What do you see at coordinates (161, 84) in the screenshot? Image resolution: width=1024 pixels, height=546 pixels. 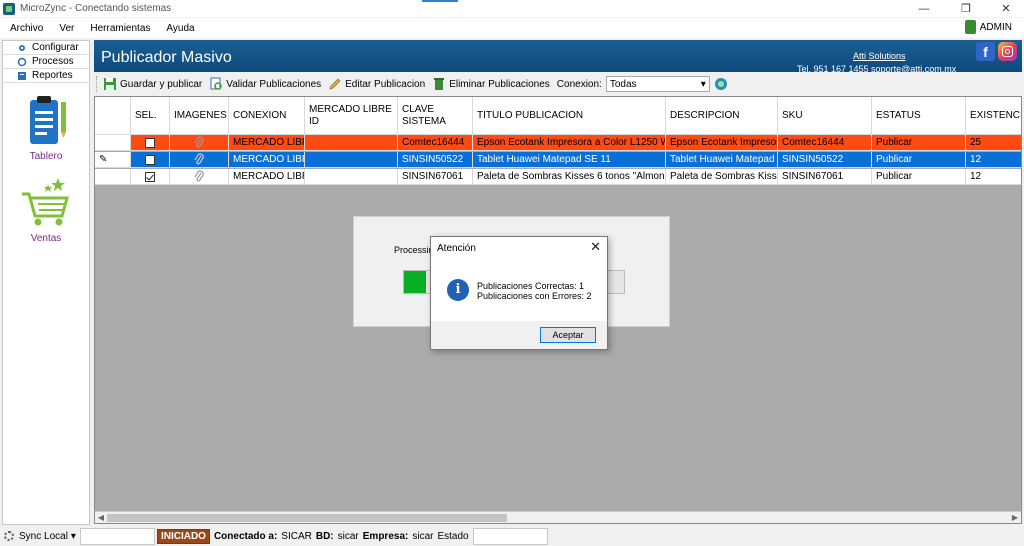 I see `save-publish-label: Guardar y publicar` at bounding box center [161, 84].